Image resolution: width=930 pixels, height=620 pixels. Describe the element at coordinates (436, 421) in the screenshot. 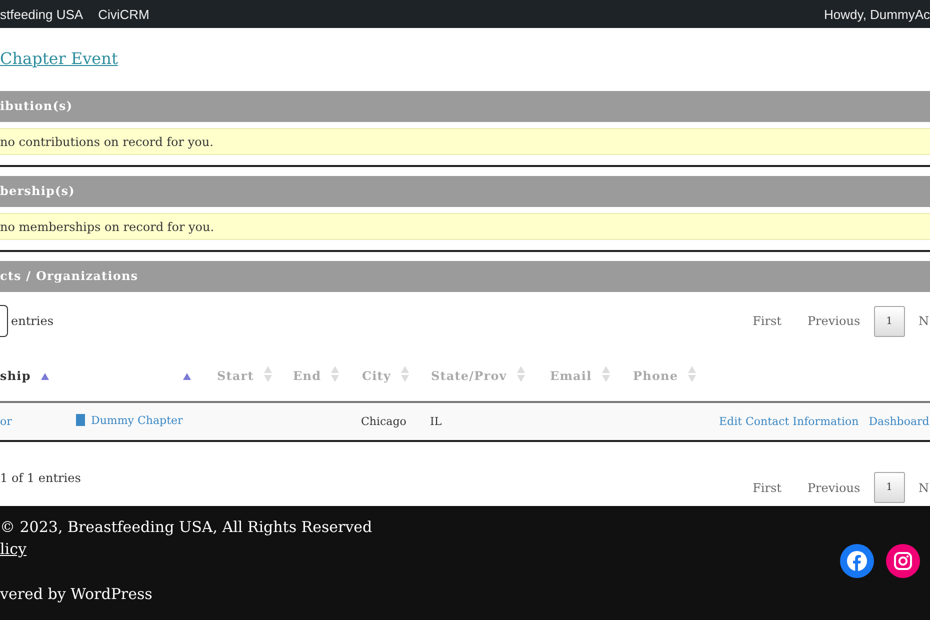

I see `table-cell: IL` at that location.